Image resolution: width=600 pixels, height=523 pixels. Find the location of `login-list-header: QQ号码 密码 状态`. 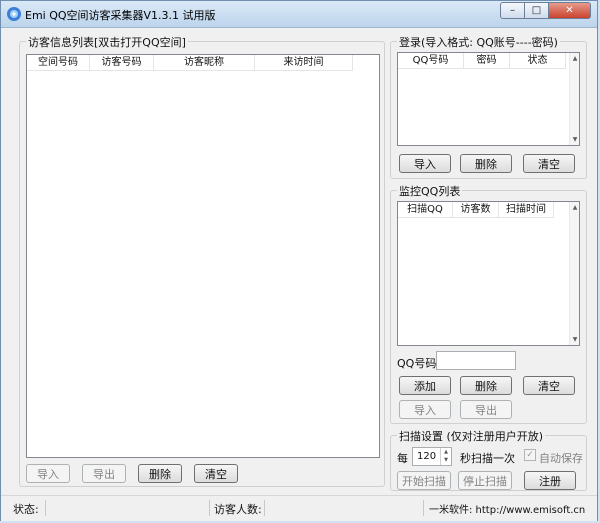

login-list-header: QQ号码 密码 状态 is located at coordinates (482, 61).